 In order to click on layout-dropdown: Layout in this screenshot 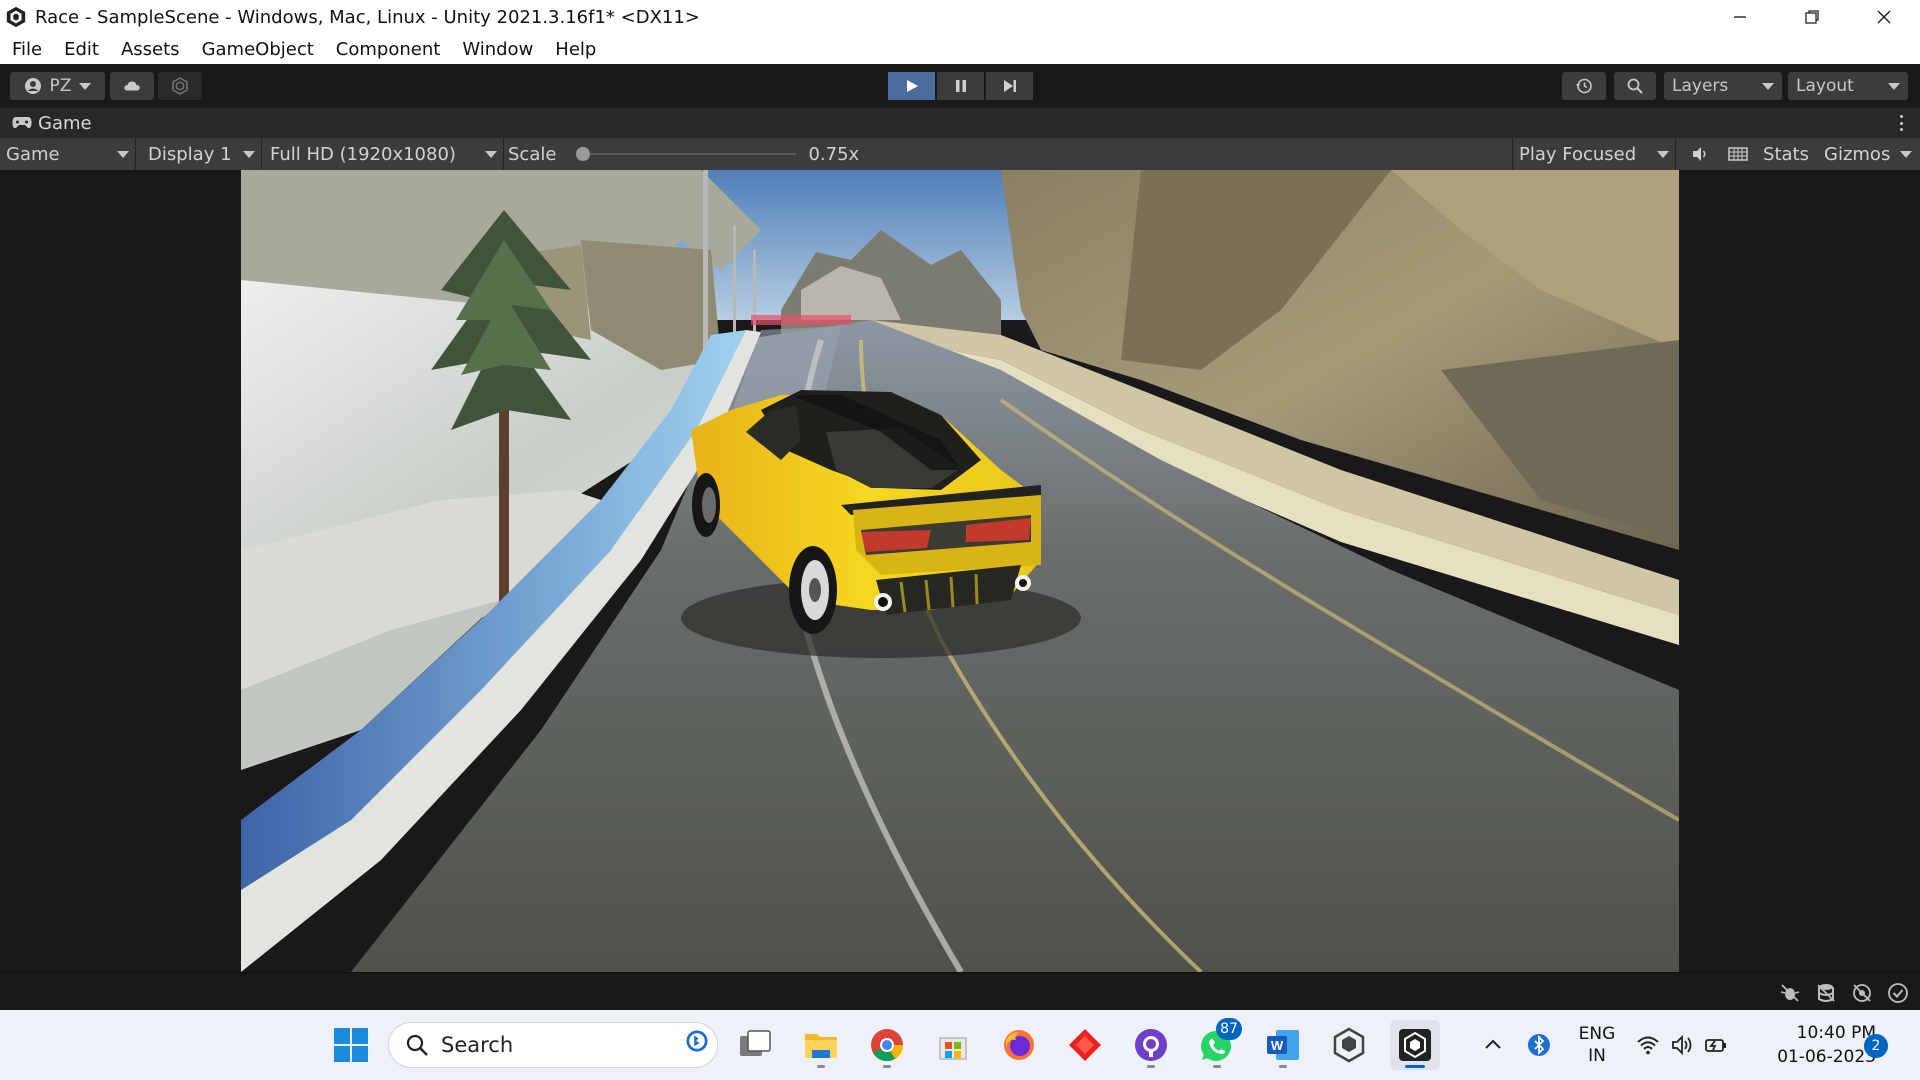, I will do `click(1848, 86)`.